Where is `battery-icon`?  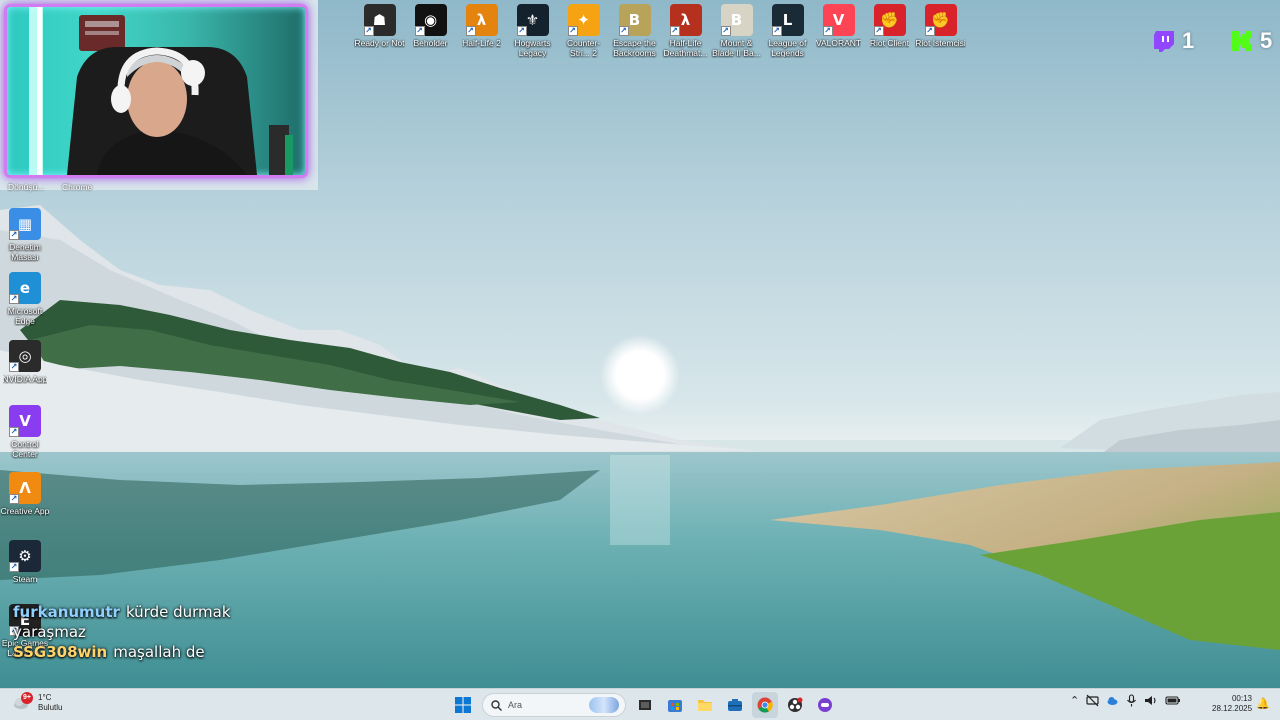
battery-icon is located at coordinates (1173, 700).